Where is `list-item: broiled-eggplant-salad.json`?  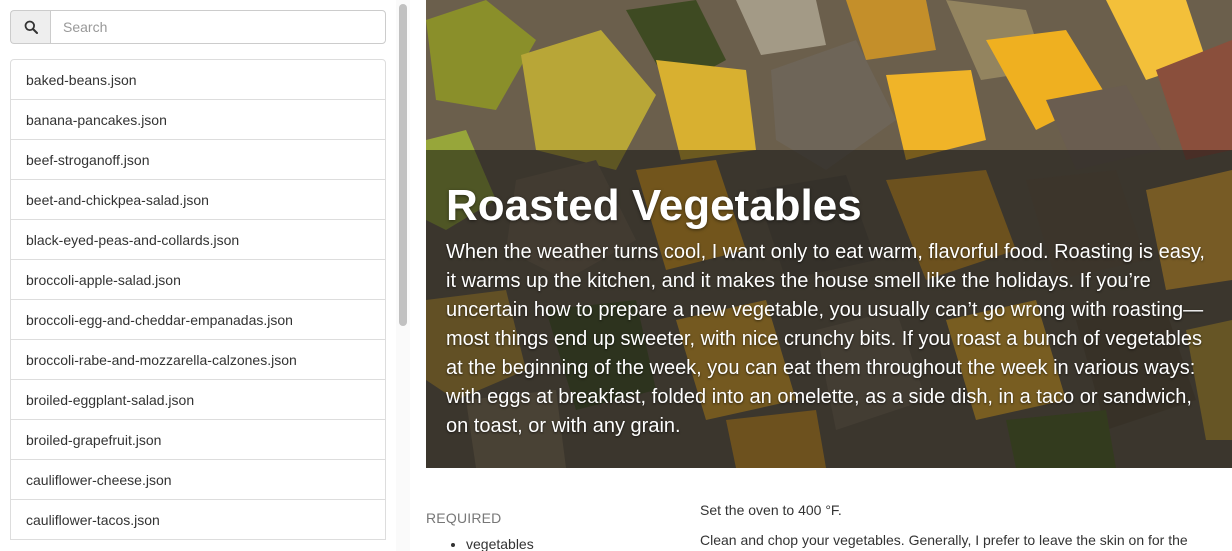 list-item: broiled-eggplant-salad.json is located at coordinates (198, 399).